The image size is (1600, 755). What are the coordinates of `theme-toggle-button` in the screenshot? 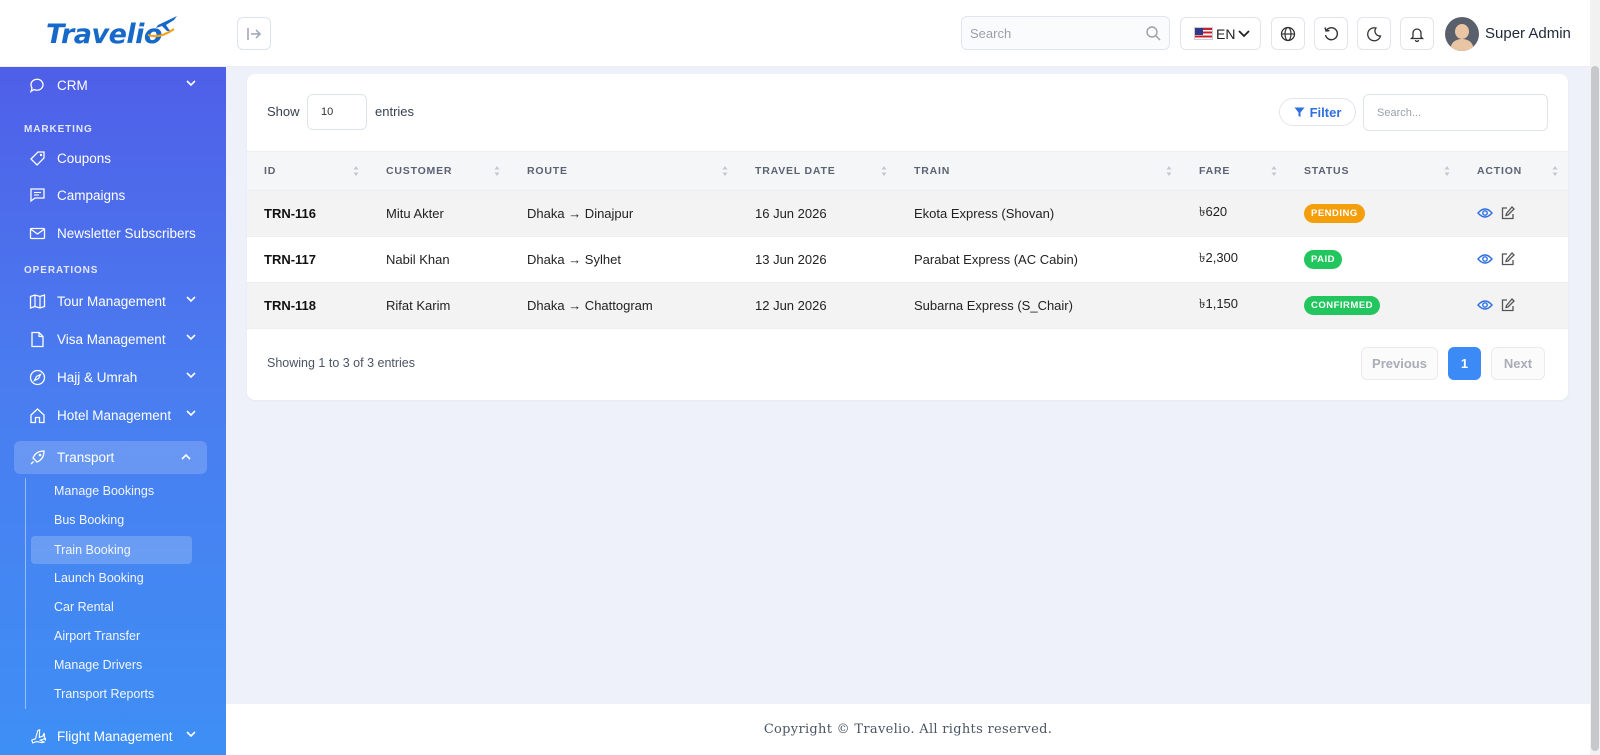 It's located at (1374, 33).